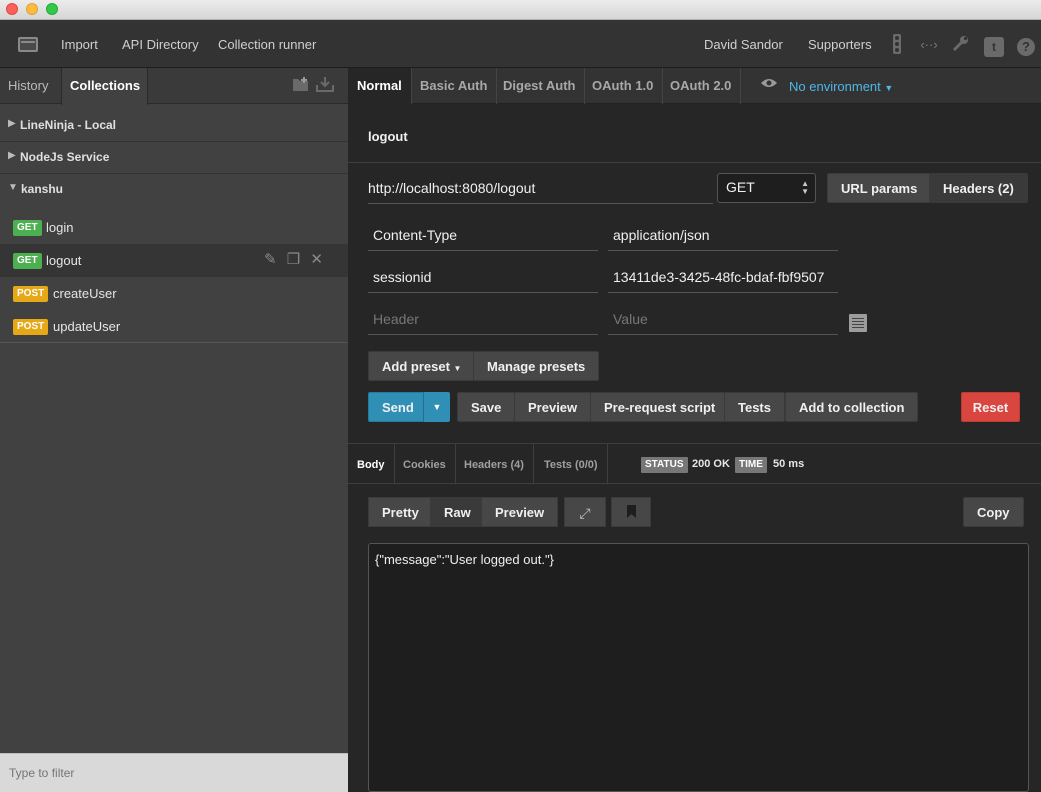  What do you see at coordinates (60, 227) in the screenshot?
I see `request-name: login` at bounding box center [60, 227].